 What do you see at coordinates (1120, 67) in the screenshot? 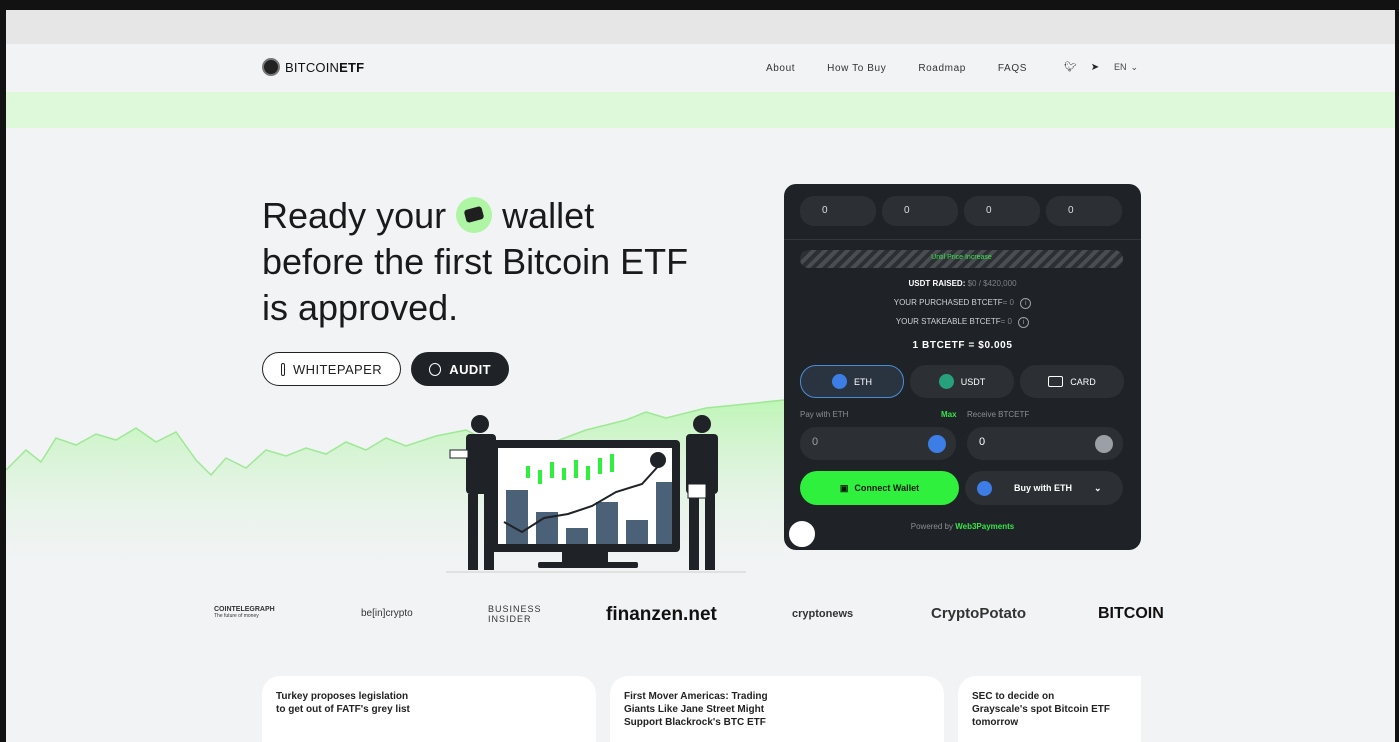
I see `language-label: EN` at bounding box center [1120, 67].